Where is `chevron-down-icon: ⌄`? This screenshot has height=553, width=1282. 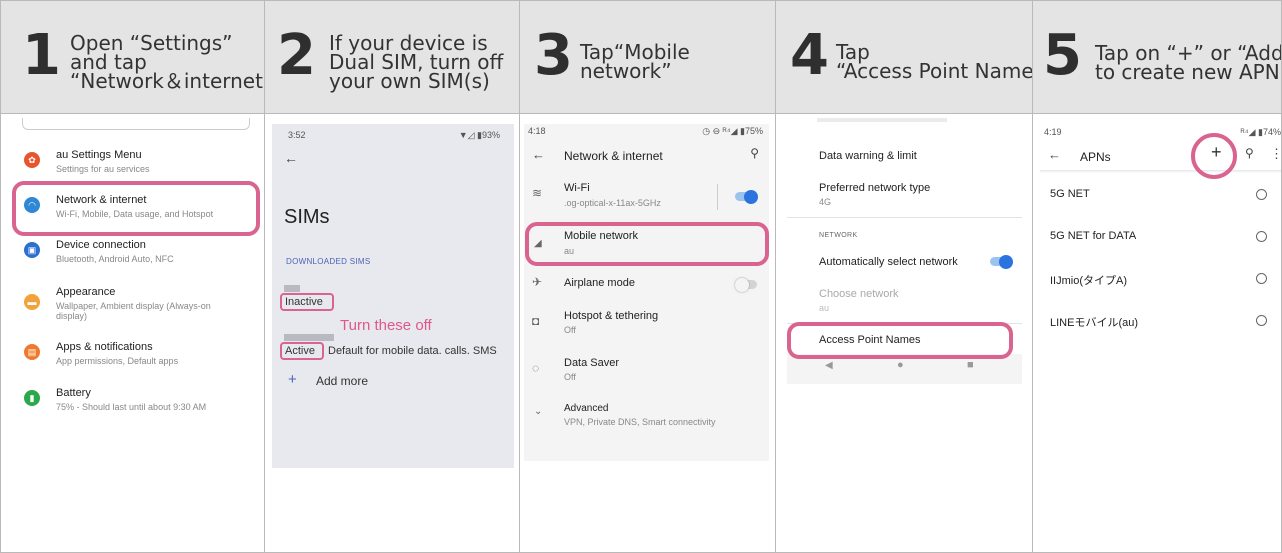 chevron-down-icon: ⌄ is located at coordinates (538, 411).